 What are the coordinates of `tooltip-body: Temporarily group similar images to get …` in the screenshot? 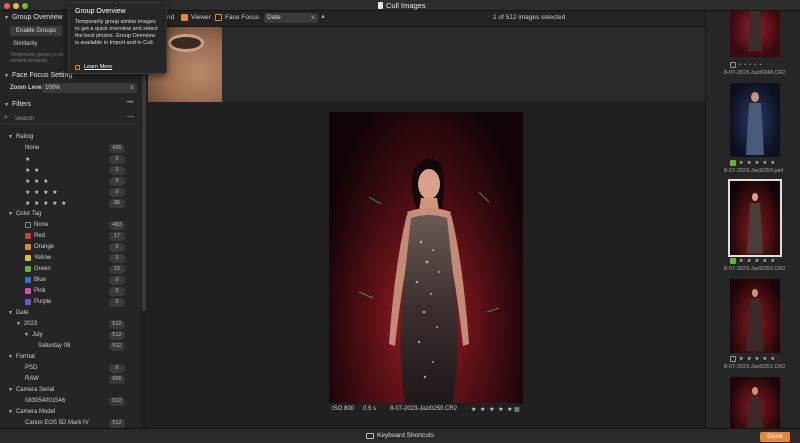 It's located at (116, 32).